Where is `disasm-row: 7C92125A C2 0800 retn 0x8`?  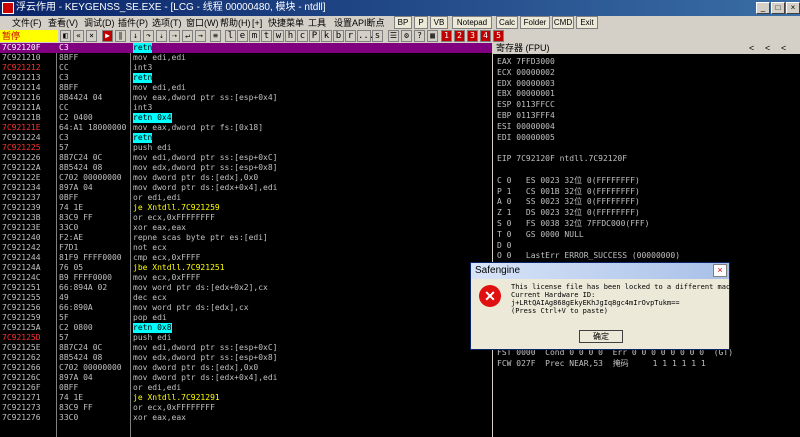 disasm-row: 7C92125A C2 0800 retn 0x8 is located at coordinates (246, 328).